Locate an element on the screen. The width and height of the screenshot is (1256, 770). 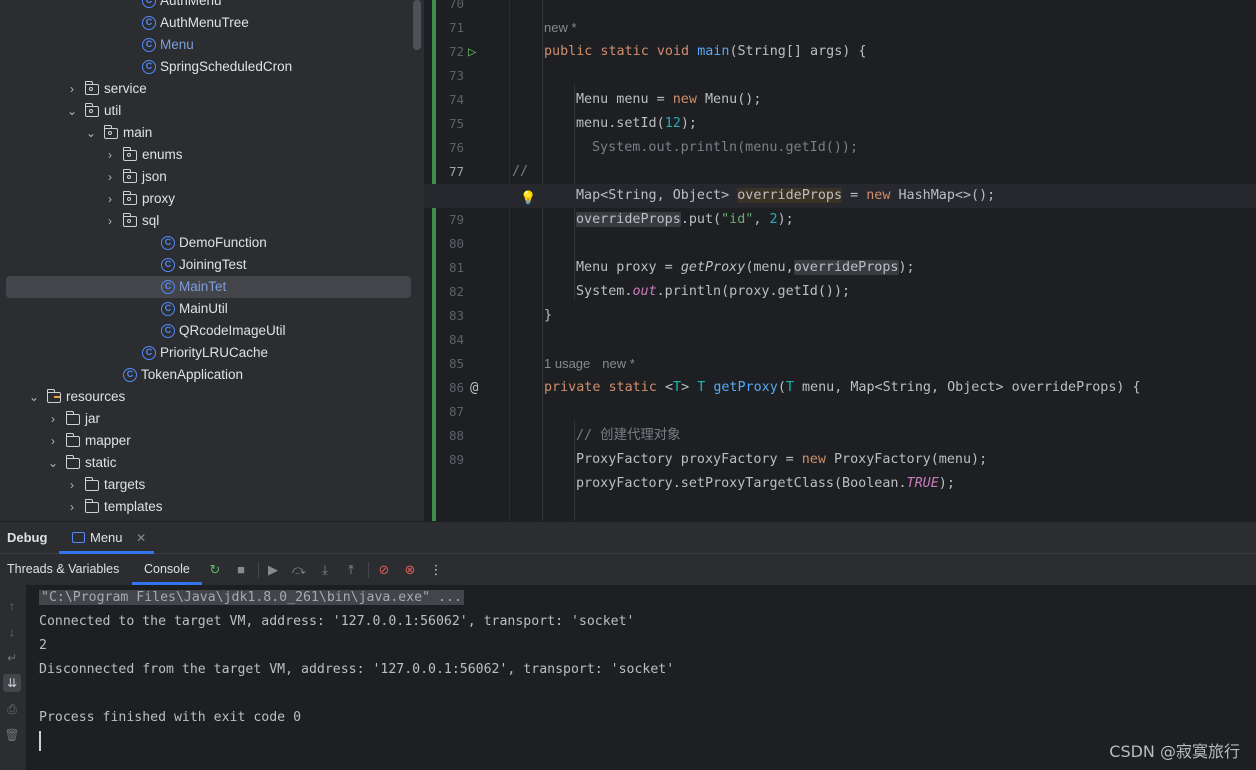
step-out-icon: ⤒ is located at coordinates (351, 570).